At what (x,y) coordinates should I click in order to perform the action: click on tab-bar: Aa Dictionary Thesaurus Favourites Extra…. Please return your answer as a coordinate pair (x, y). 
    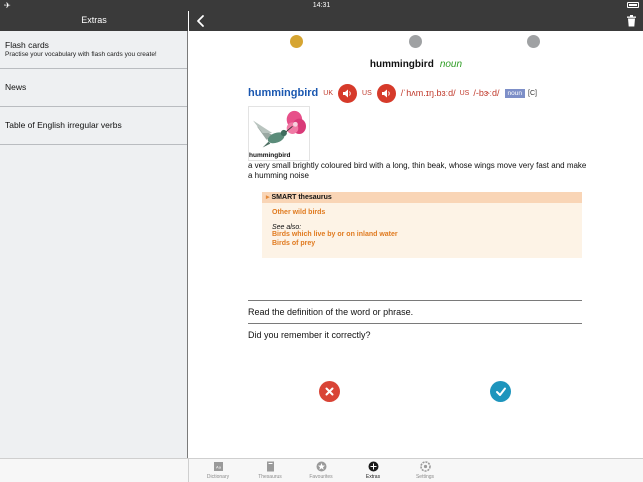
    Looking at the image, I should click on (416, 470).